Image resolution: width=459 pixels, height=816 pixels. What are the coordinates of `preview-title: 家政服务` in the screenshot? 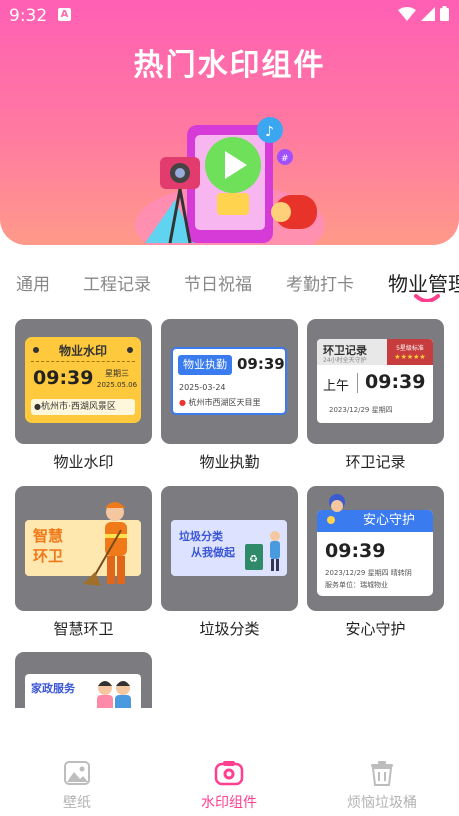 It's located at (53, 688).